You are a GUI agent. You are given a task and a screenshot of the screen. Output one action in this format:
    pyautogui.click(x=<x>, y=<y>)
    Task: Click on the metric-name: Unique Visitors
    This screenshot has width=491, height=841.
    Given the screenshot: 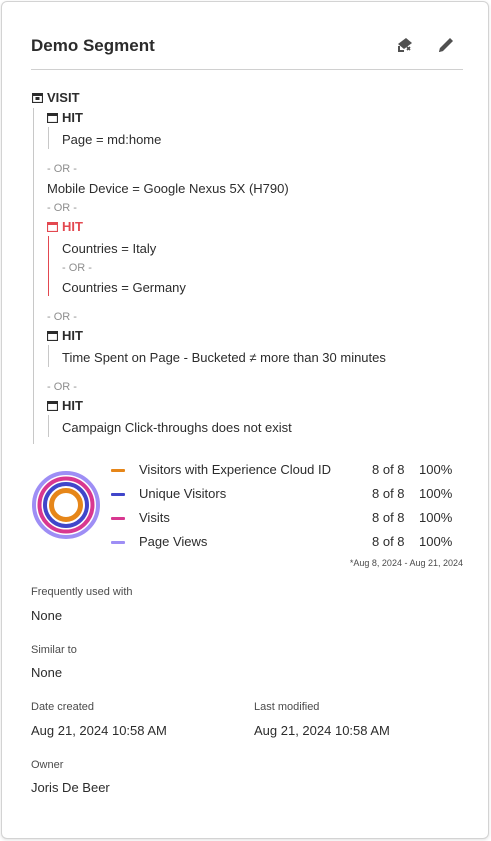 What is the action you would take?
    pyautogui.click(x=183, y=493)
    